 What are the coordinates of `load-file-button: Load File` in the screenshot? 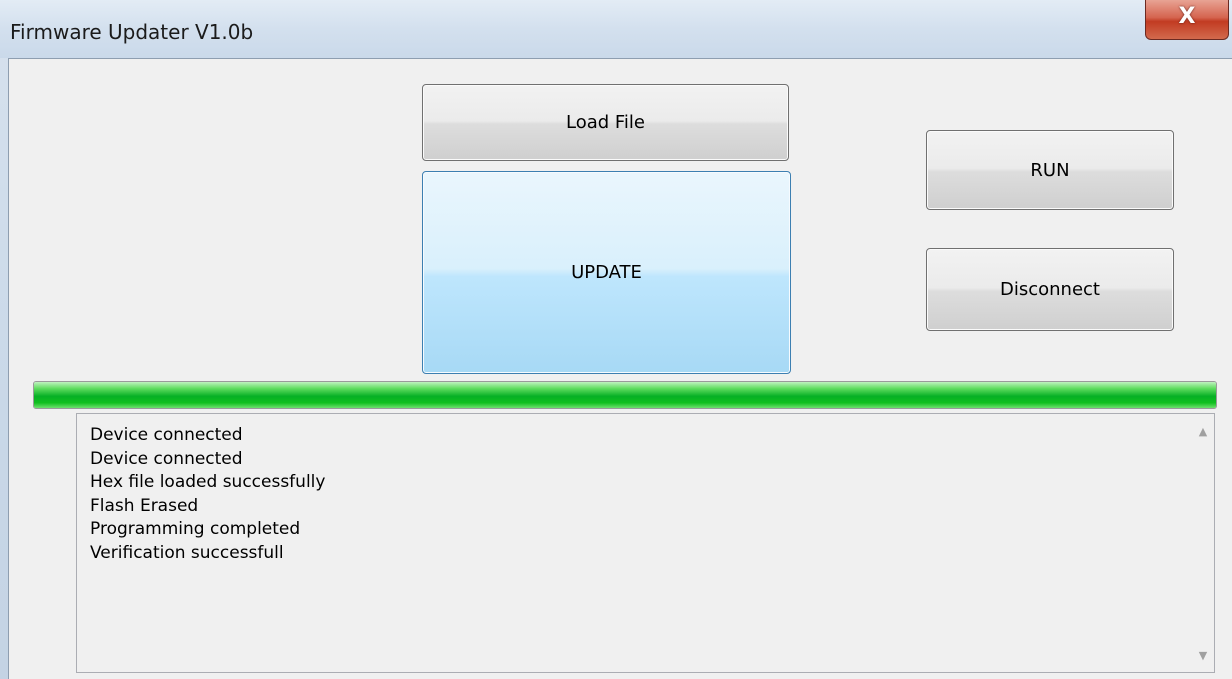 It's located at (605, 122).